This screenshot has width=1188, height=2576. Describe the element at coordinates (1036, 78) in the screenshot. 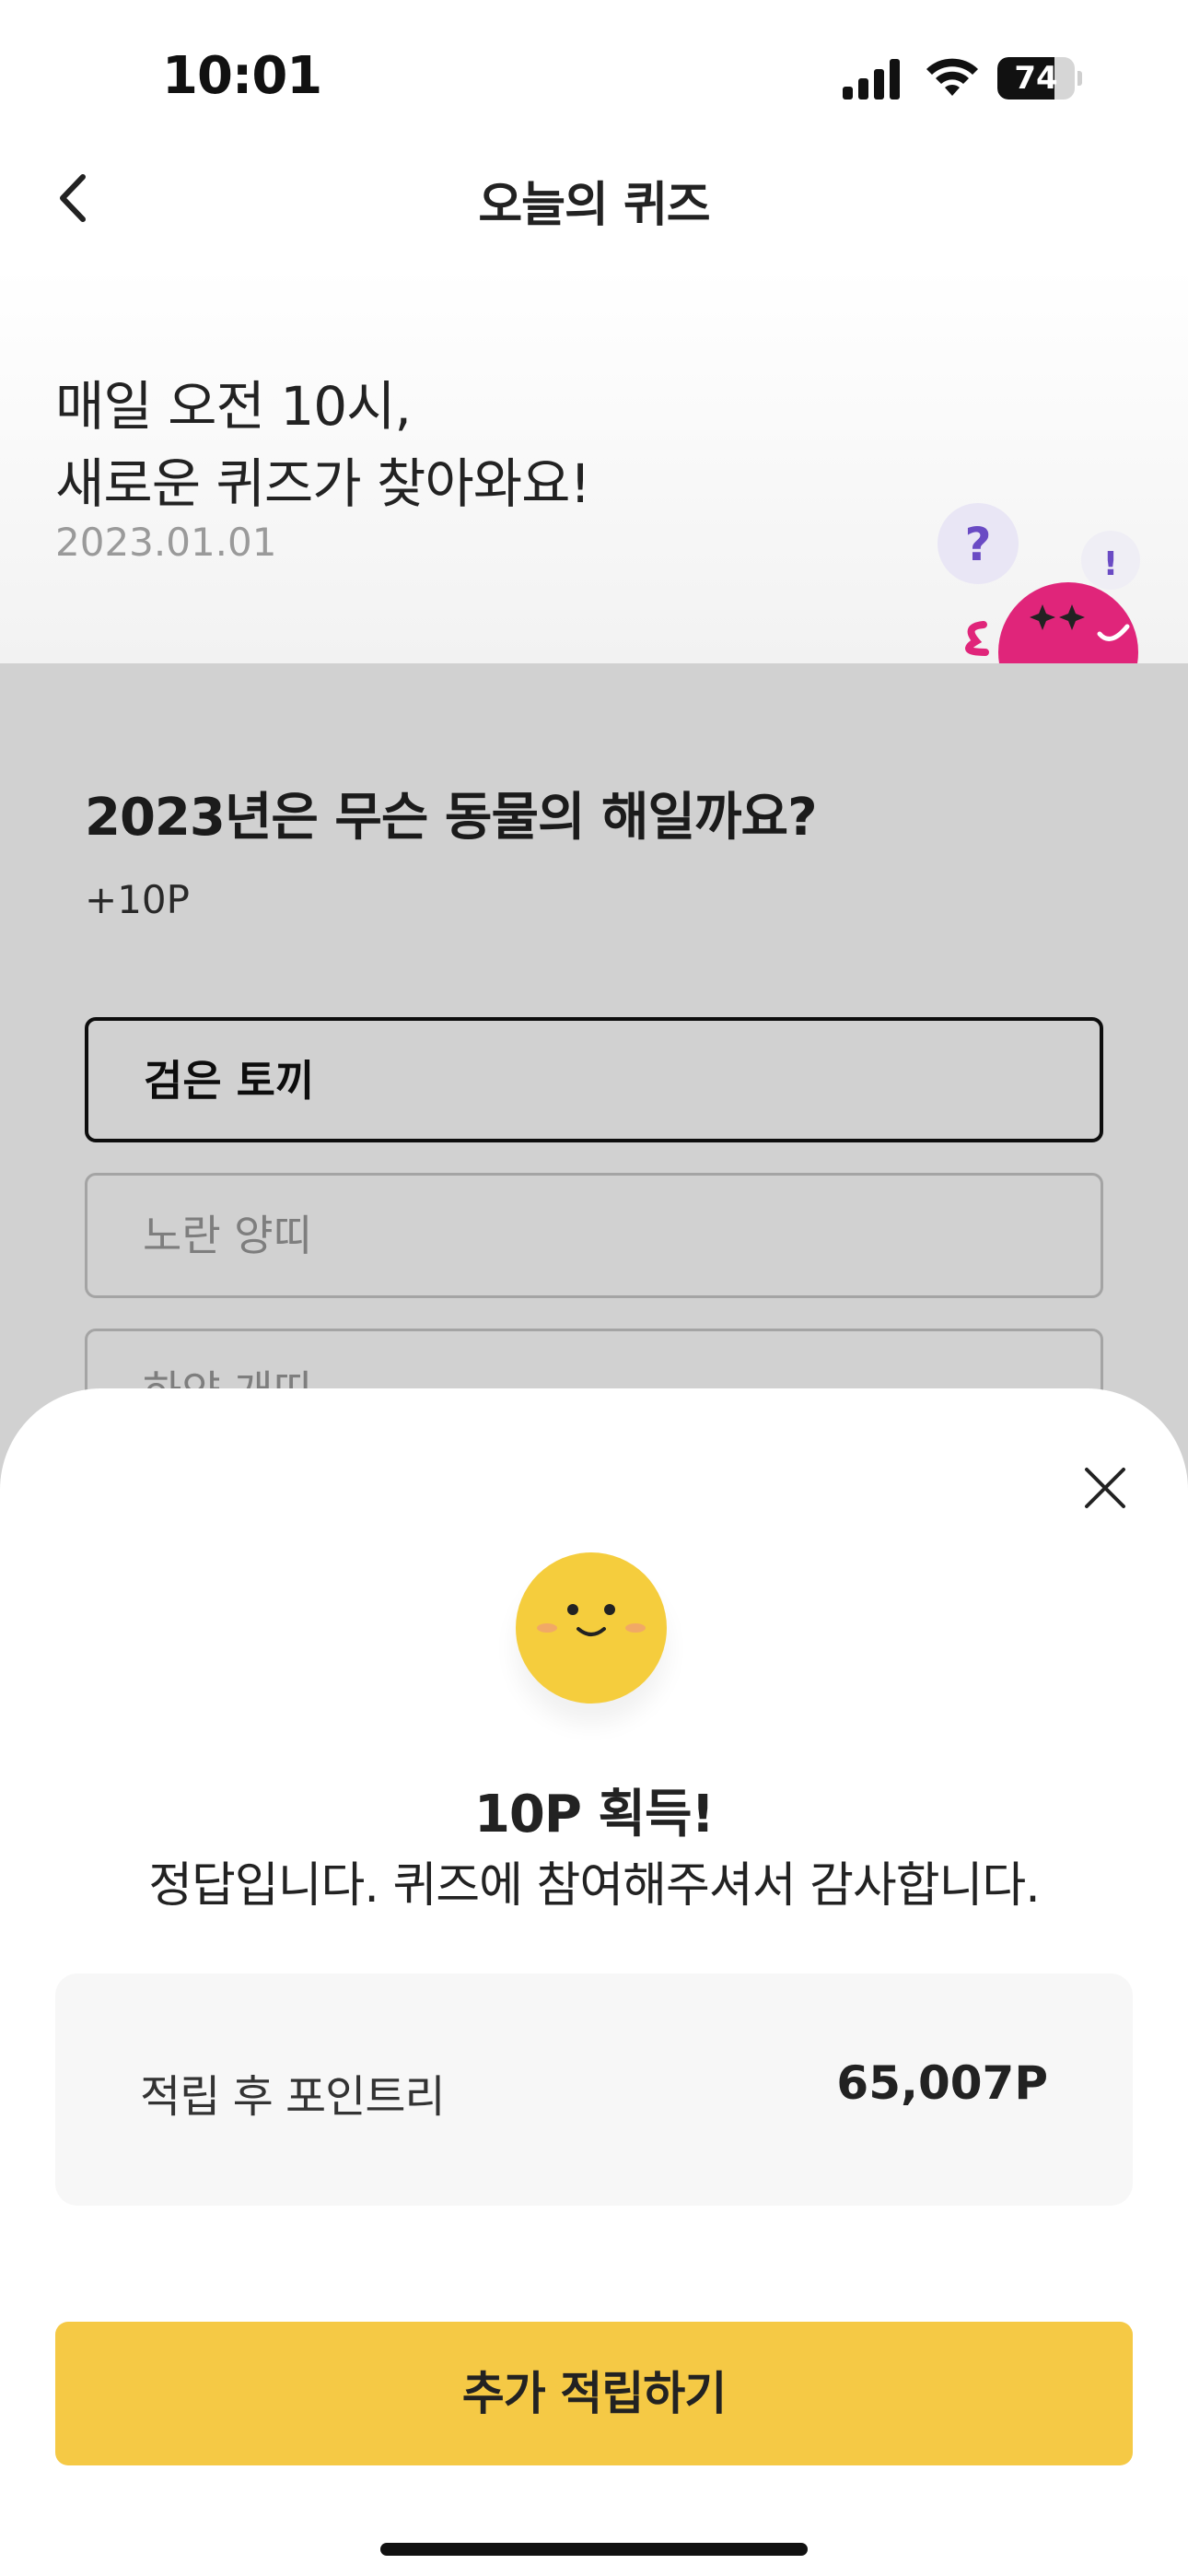

I see `battery-level-text: 74` at that location.